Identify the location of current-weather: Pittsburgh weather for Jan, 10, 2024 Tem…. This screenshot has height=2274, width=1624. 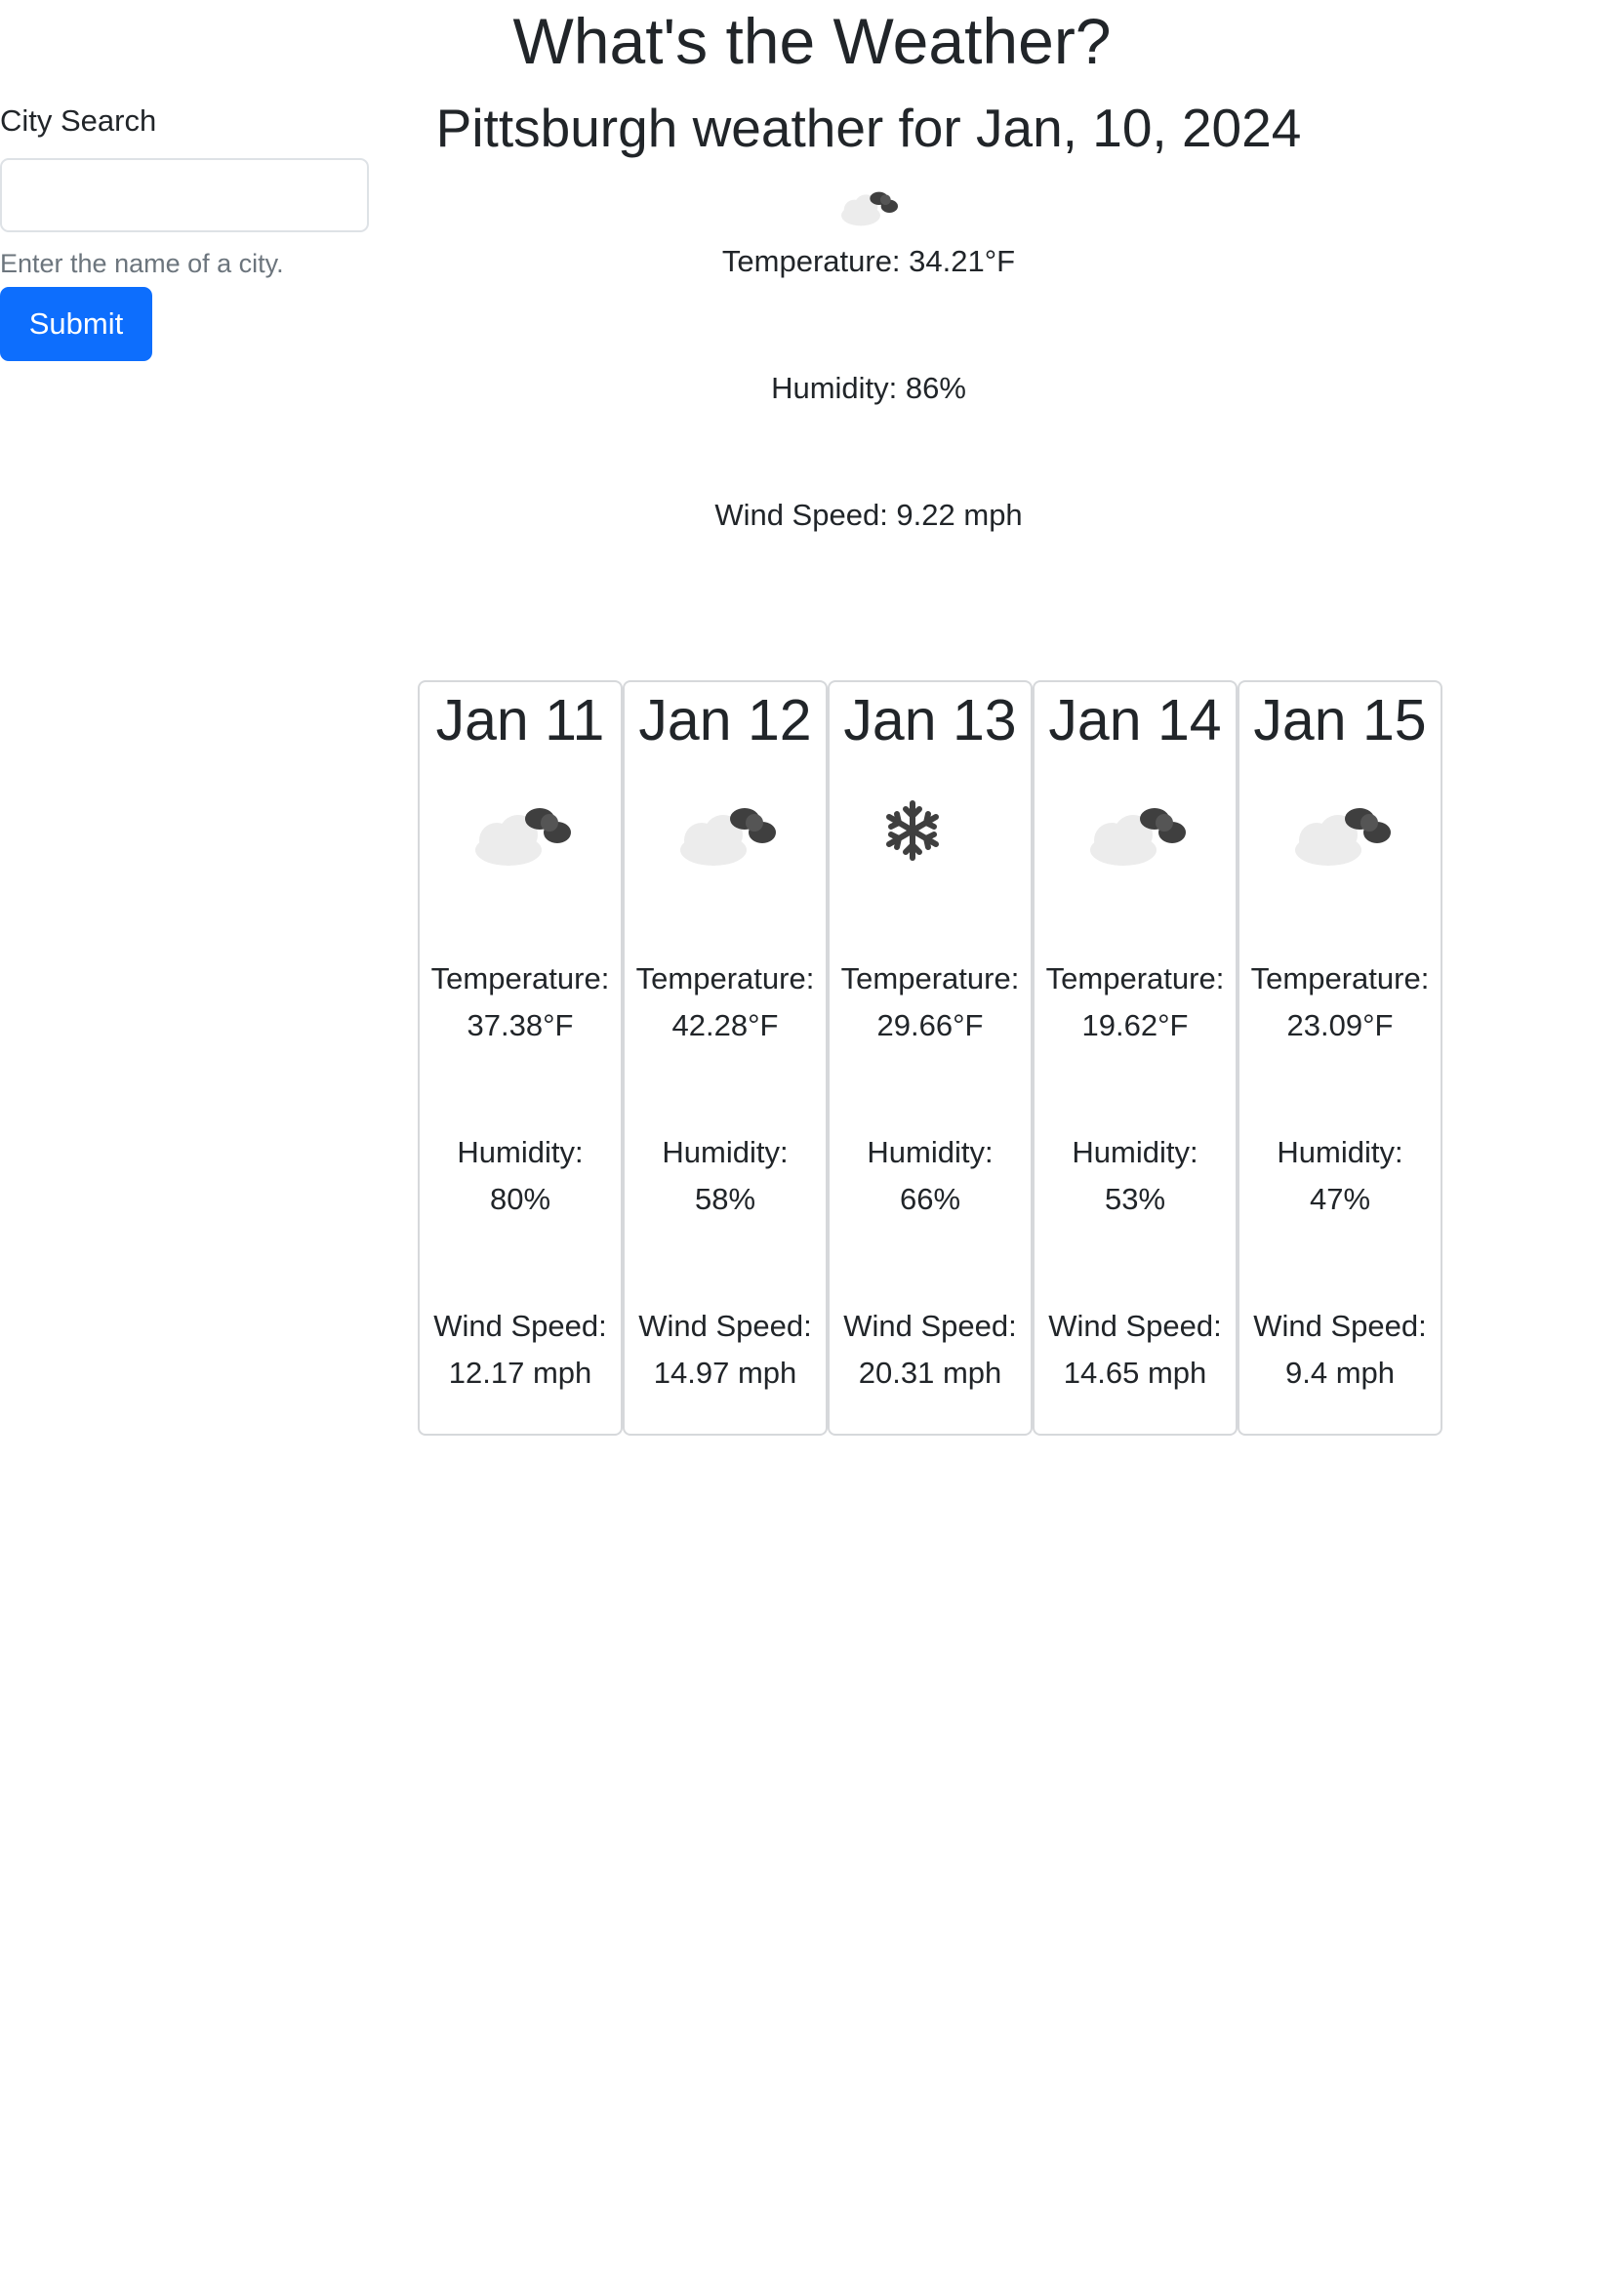
(868, 314).